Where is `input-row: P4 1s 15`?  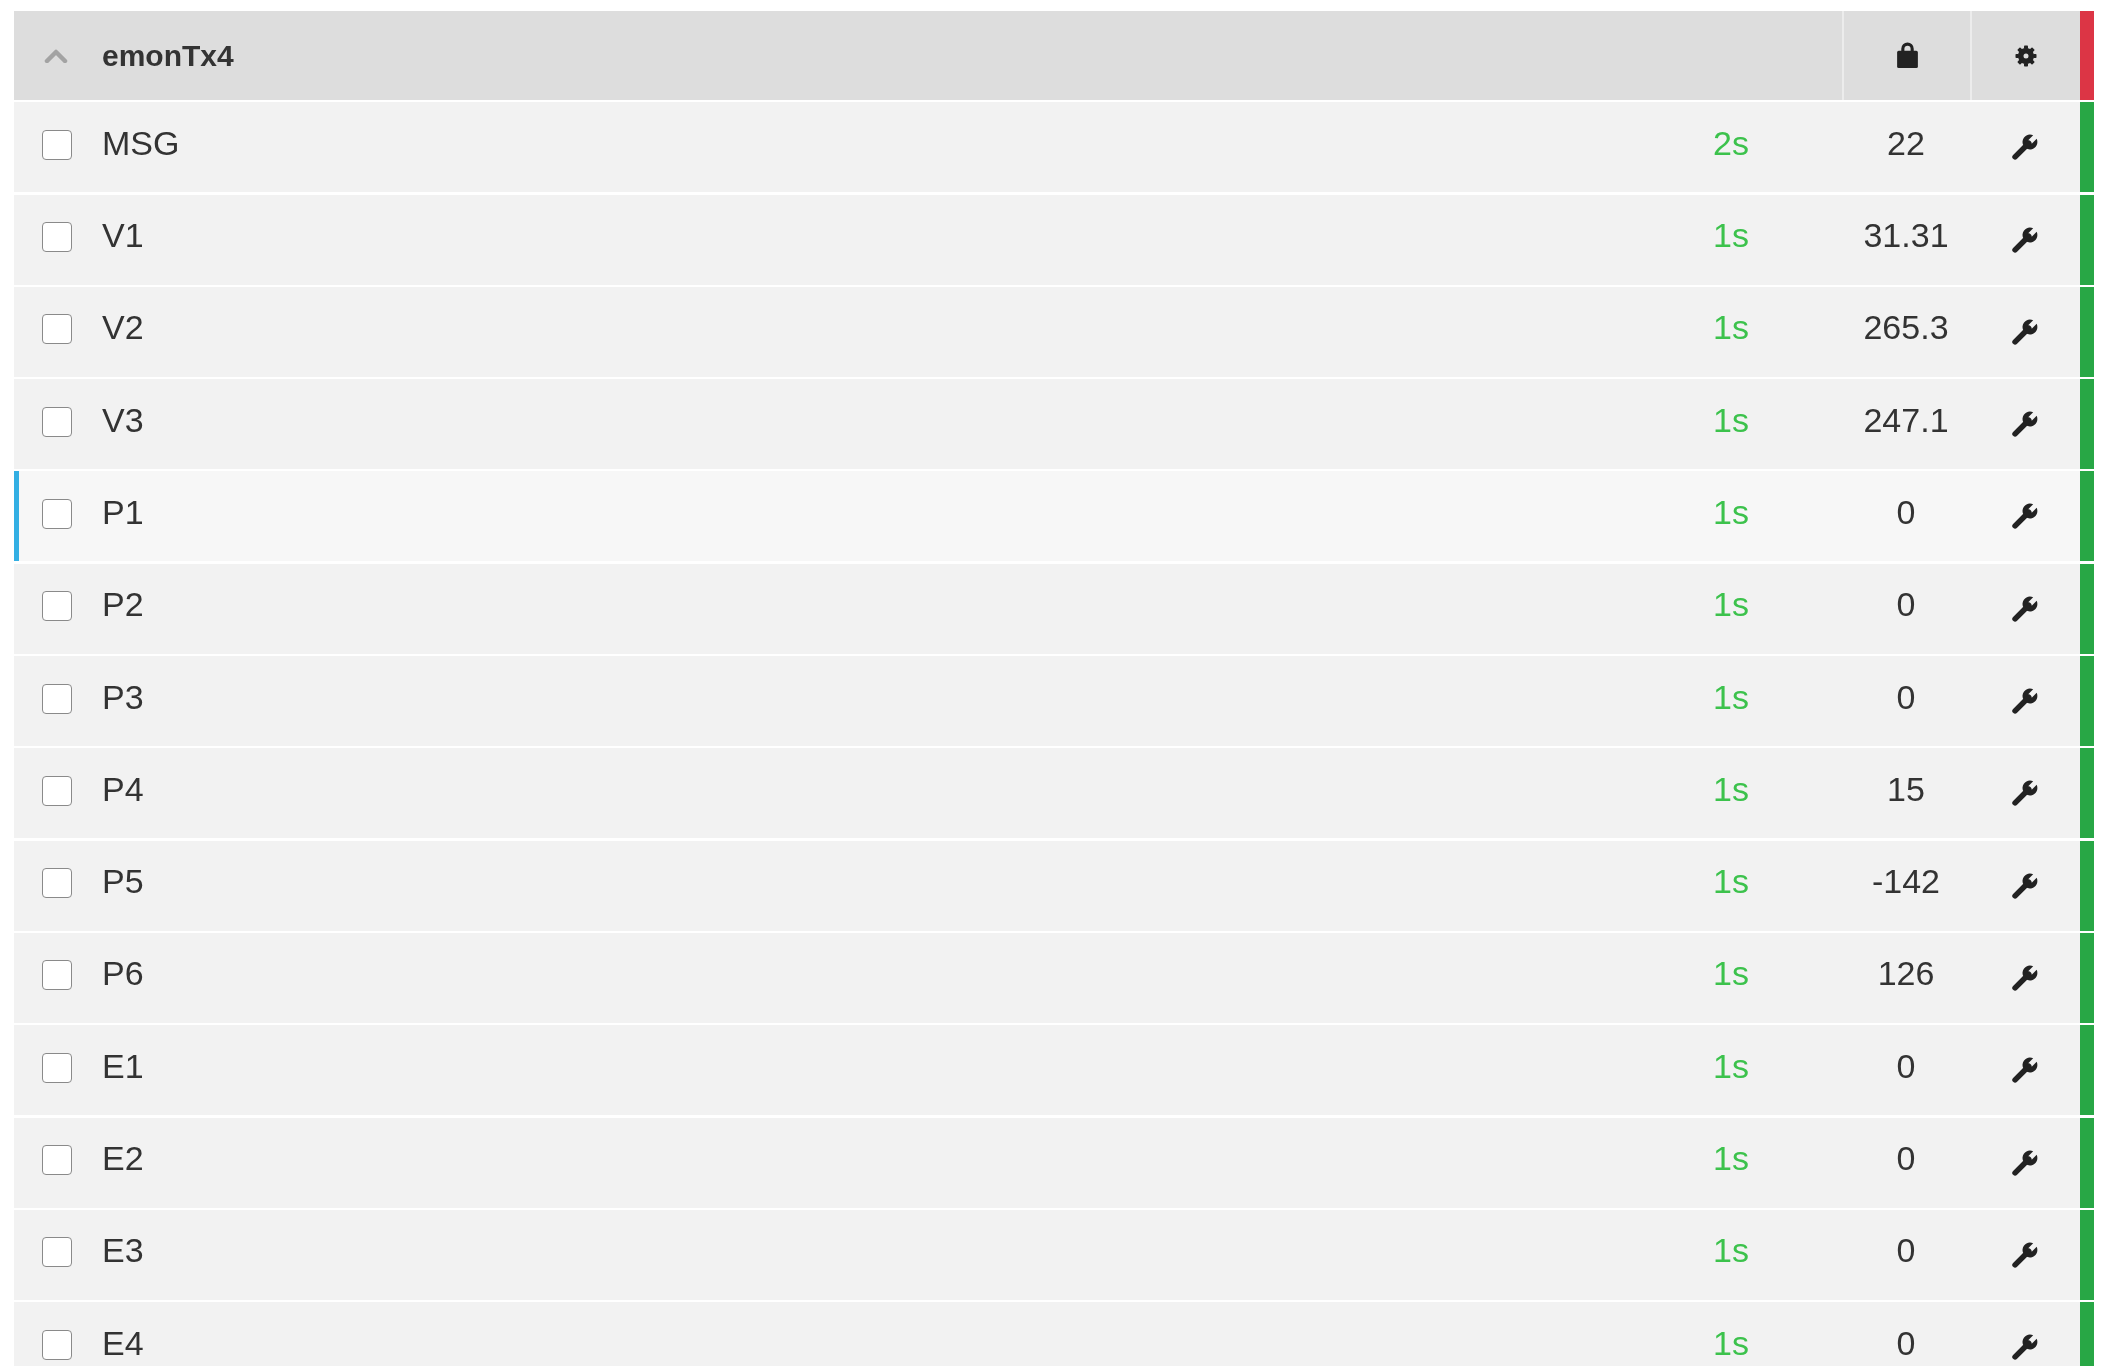
input-row: P4 1s 15 is located at coordinates (1054, 793).